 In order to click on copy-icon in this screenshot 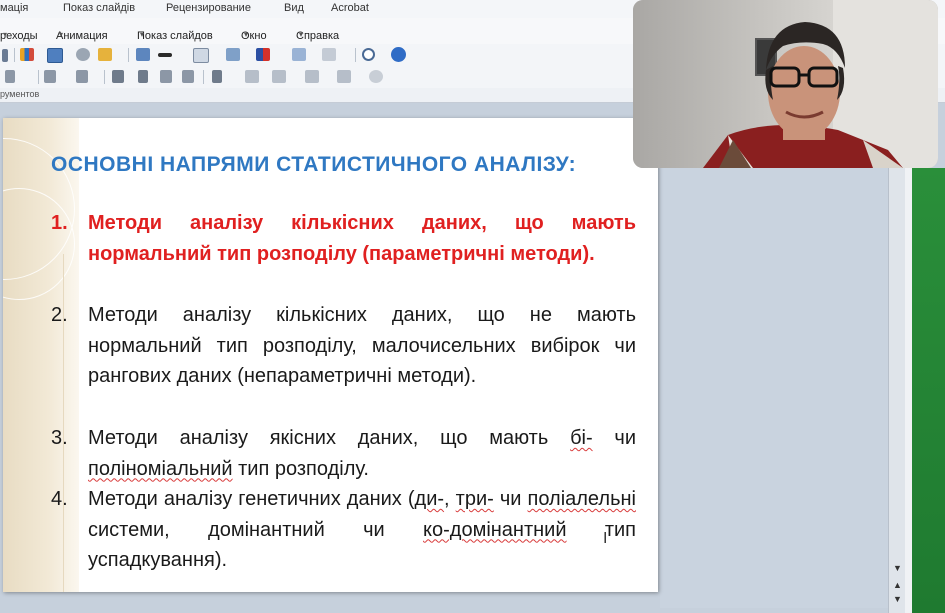, I will do `click(299, 54)`.